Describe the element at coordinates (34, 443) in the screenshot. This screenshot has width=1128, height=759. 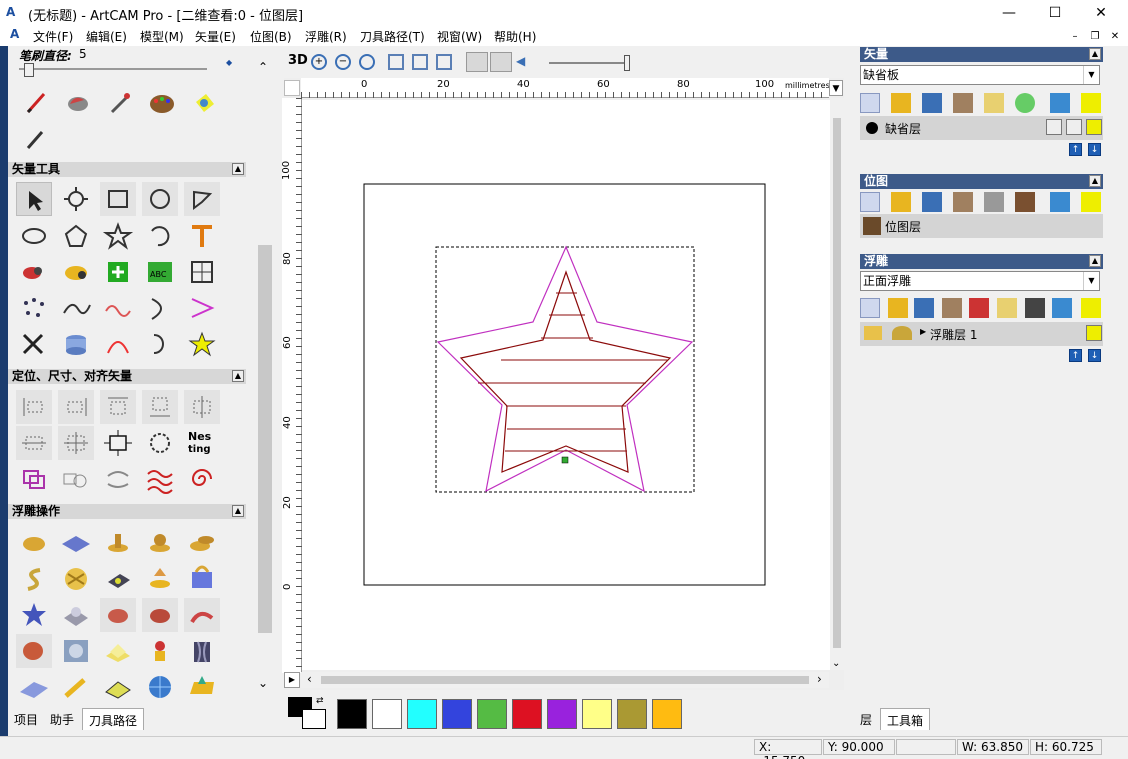
I see `align-vcenter-tool` at that location.